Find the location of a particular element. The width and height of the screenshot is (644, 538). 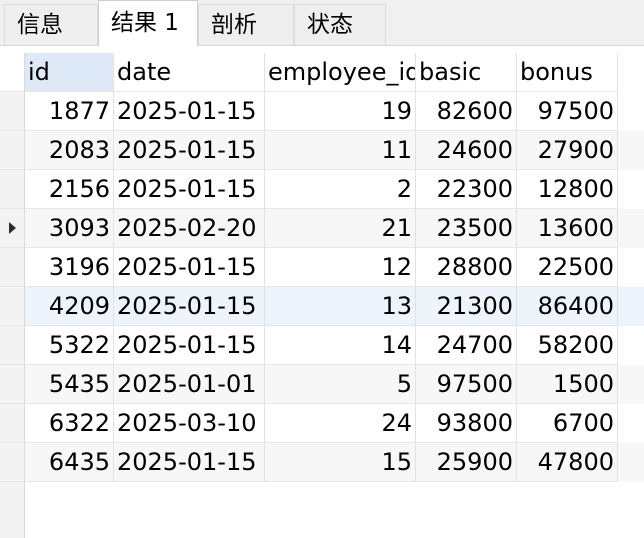

cell-id: 6322 is located at coordinates (69, 423).